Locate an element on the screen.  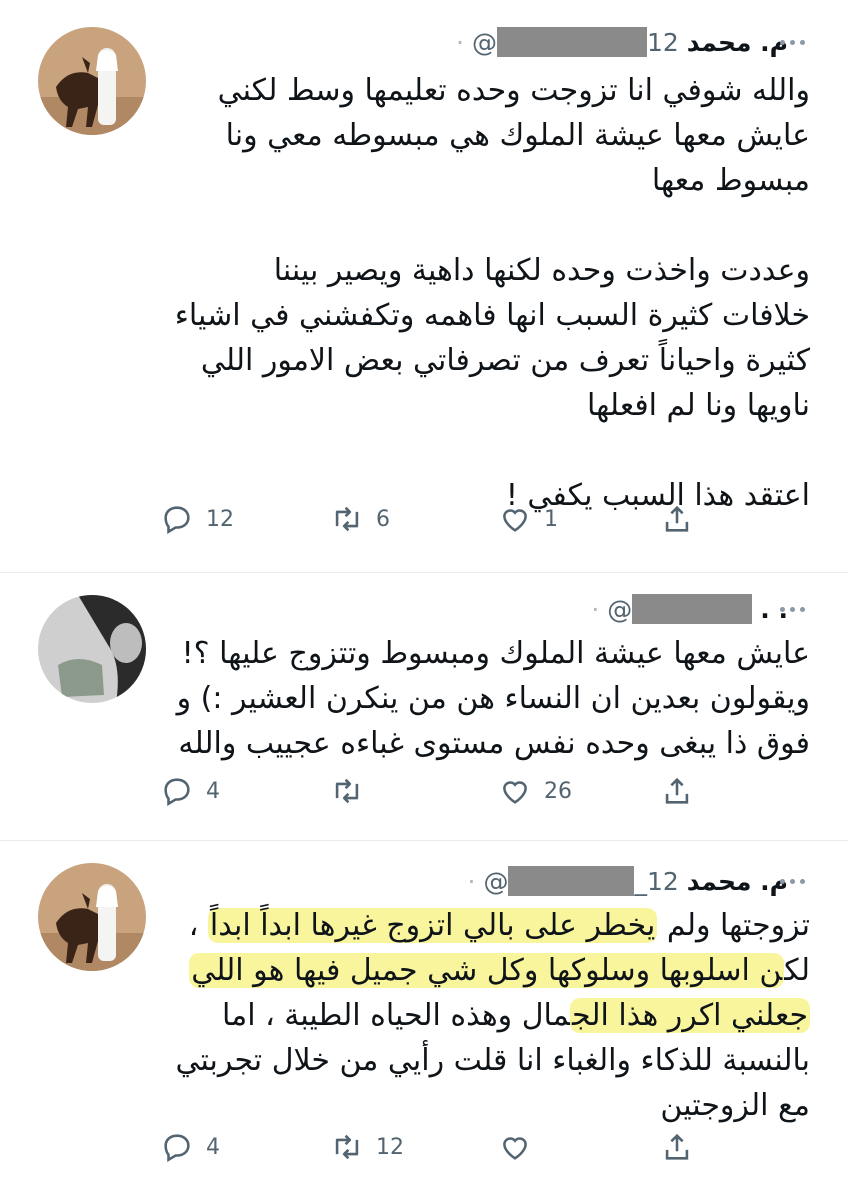
retweet-button: 6 is located at coordinates (360, 519).